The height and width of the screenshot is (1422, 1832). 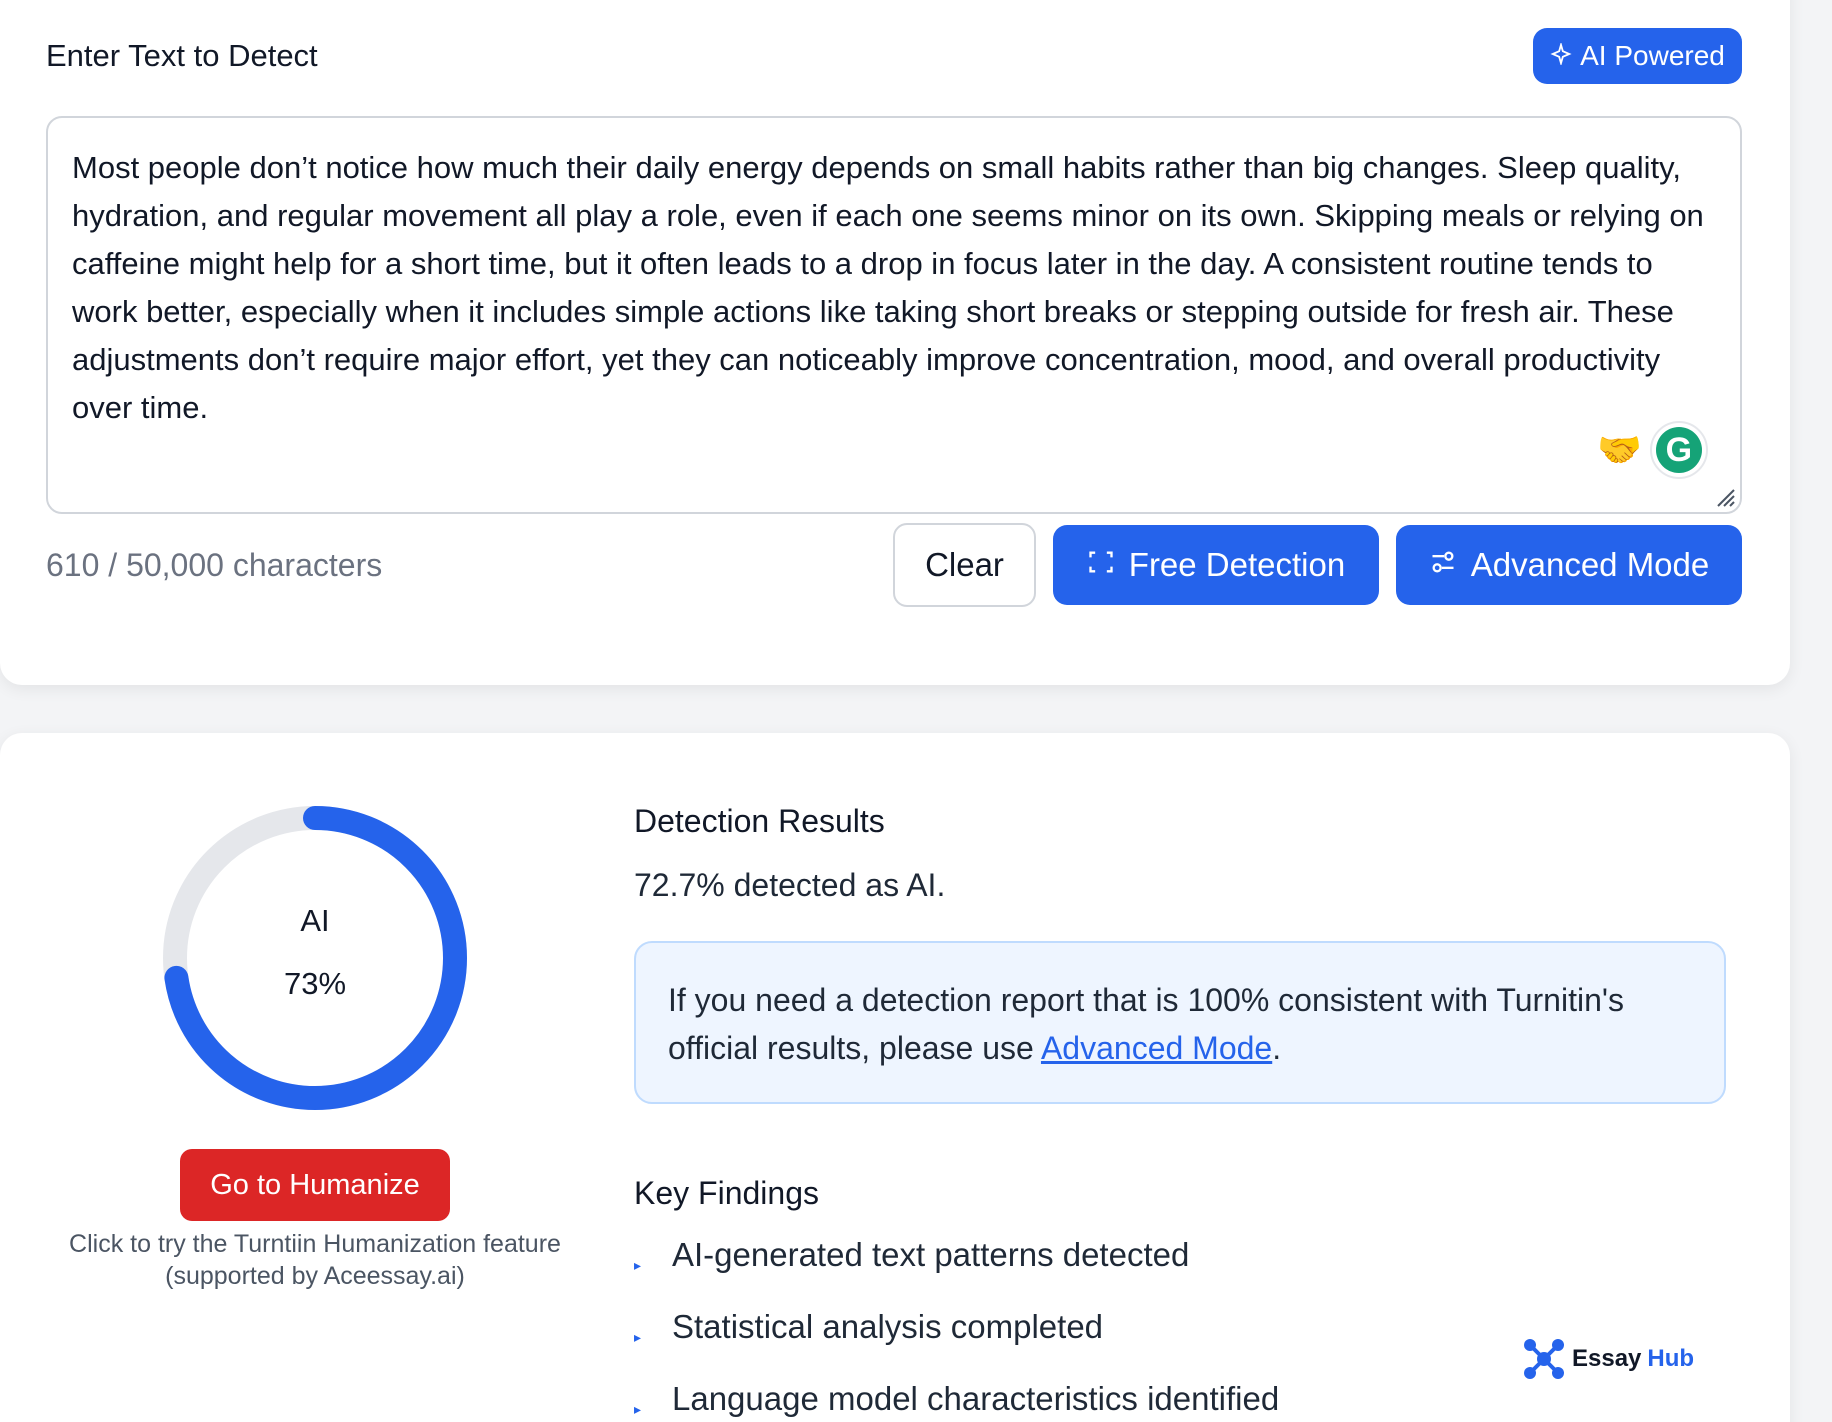 What do you see at coordinates (759, 821) in the screenshot?
I see `detection-results-title: Detection Results` at bounding box center [759, 821].